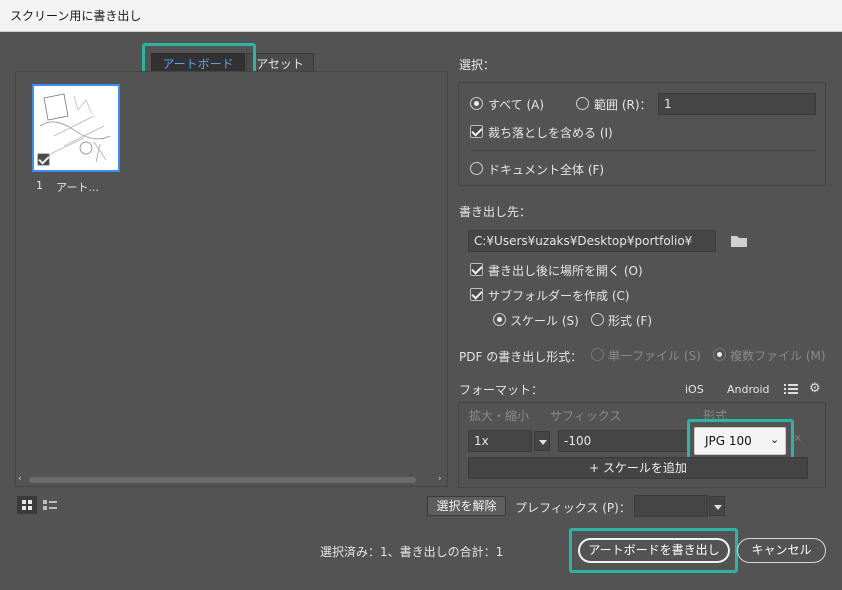 The height and width of the screenshot is (590, 842). Describe the element at coordinates (654, 355) in the screenshot. I see `radio-pdf-single-label: 単一ファイル (S)` at that location.